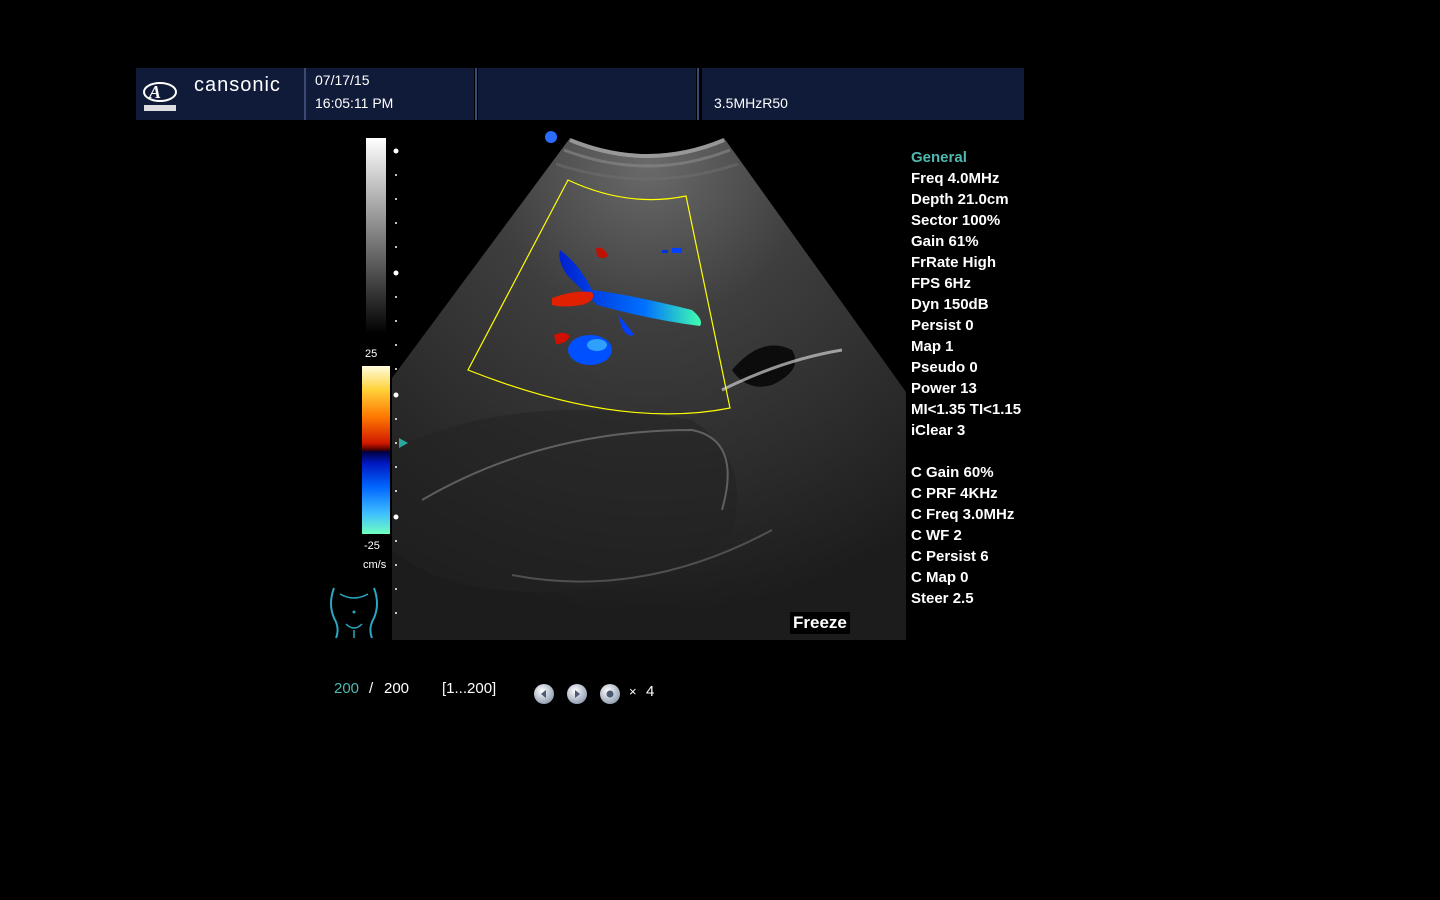 This screenshot has height=900, width=1440. Describe the element at coordinates (955, 178) in the screenshot. I see `parameter-item: Freq 4.0MHz` at that location.